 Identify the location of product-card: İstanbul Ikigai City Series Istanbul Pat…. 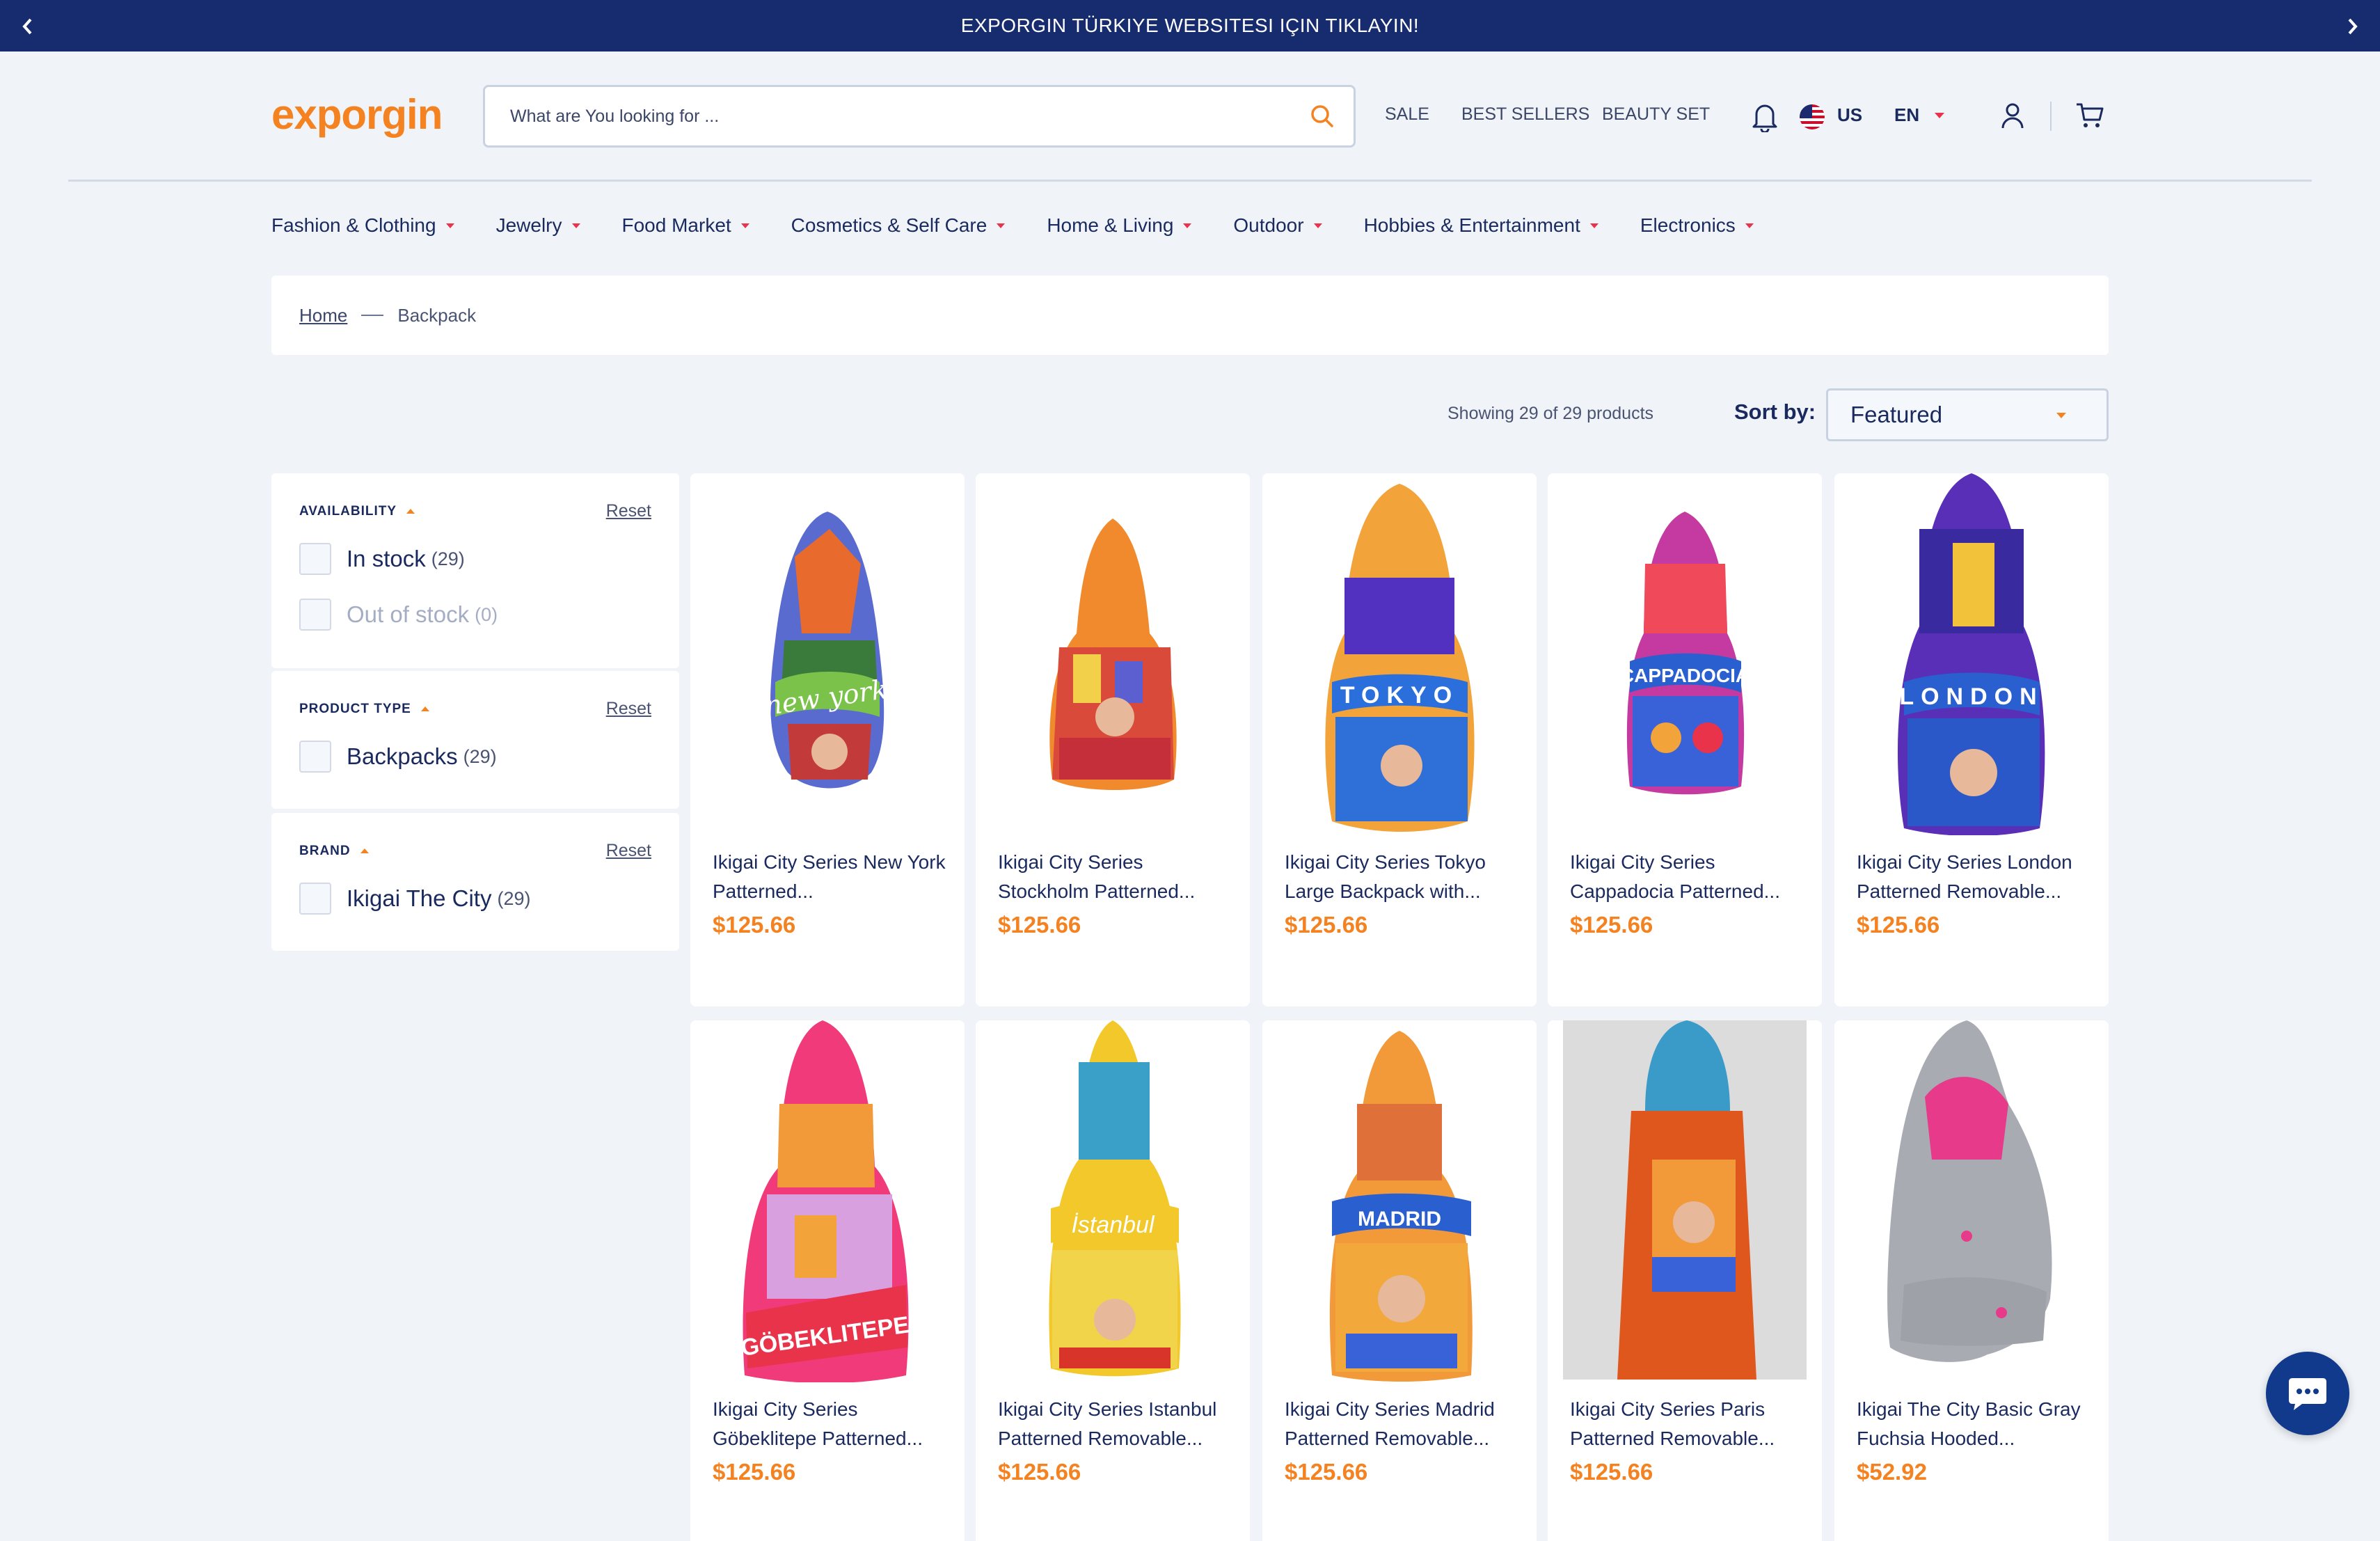
(1113, 1280).